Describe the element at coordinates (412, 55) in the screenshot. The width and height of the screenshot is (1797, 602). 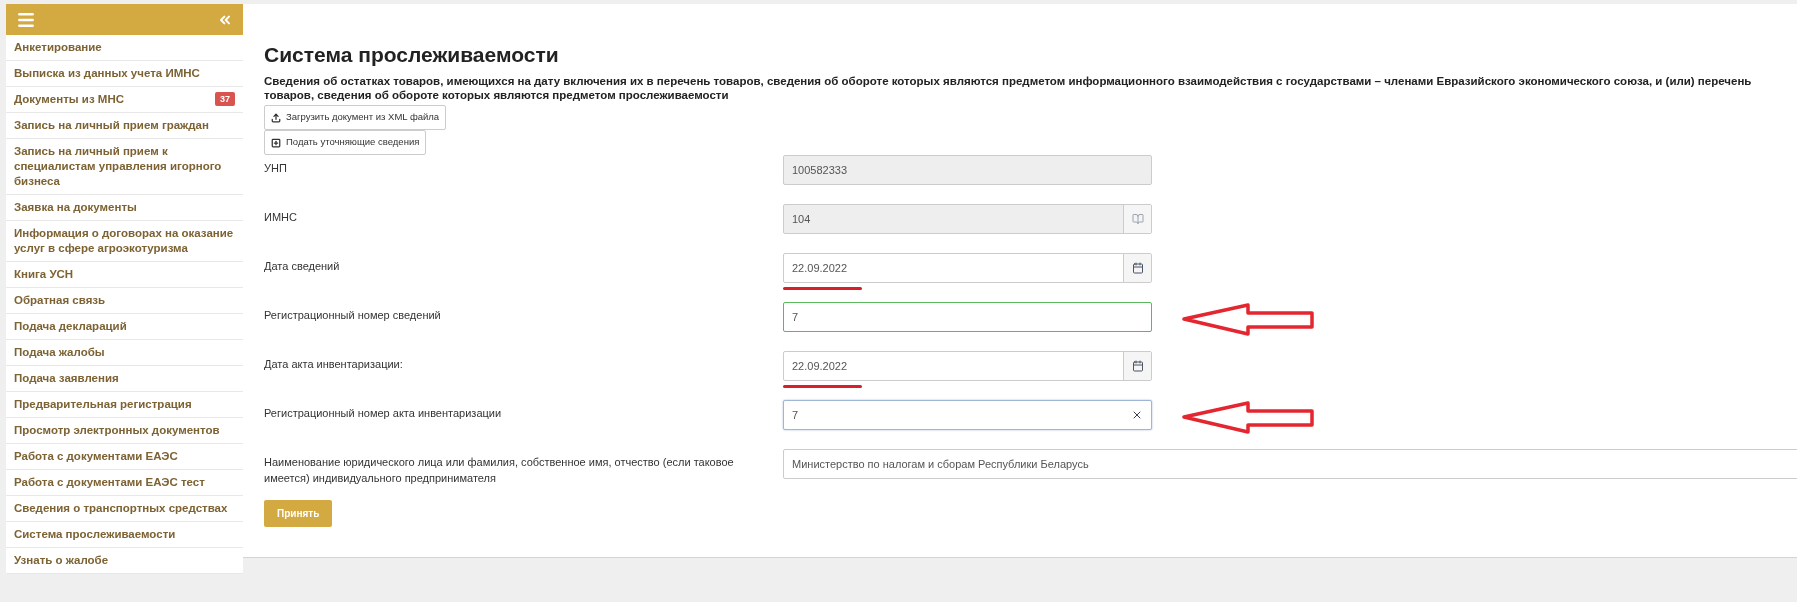
I see `page-title: Система прослеживаемости` at that location.